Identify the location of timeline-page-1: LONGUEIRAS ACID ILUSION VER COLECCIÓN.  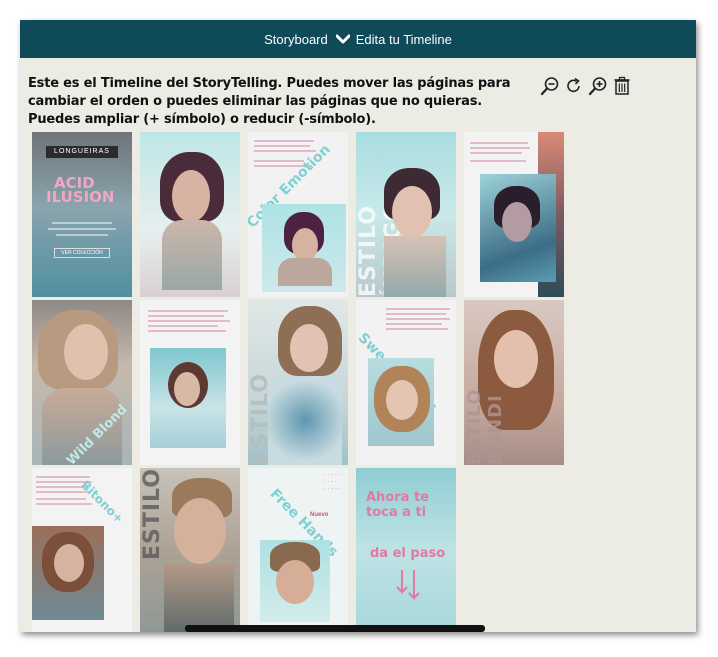
(82, 214).